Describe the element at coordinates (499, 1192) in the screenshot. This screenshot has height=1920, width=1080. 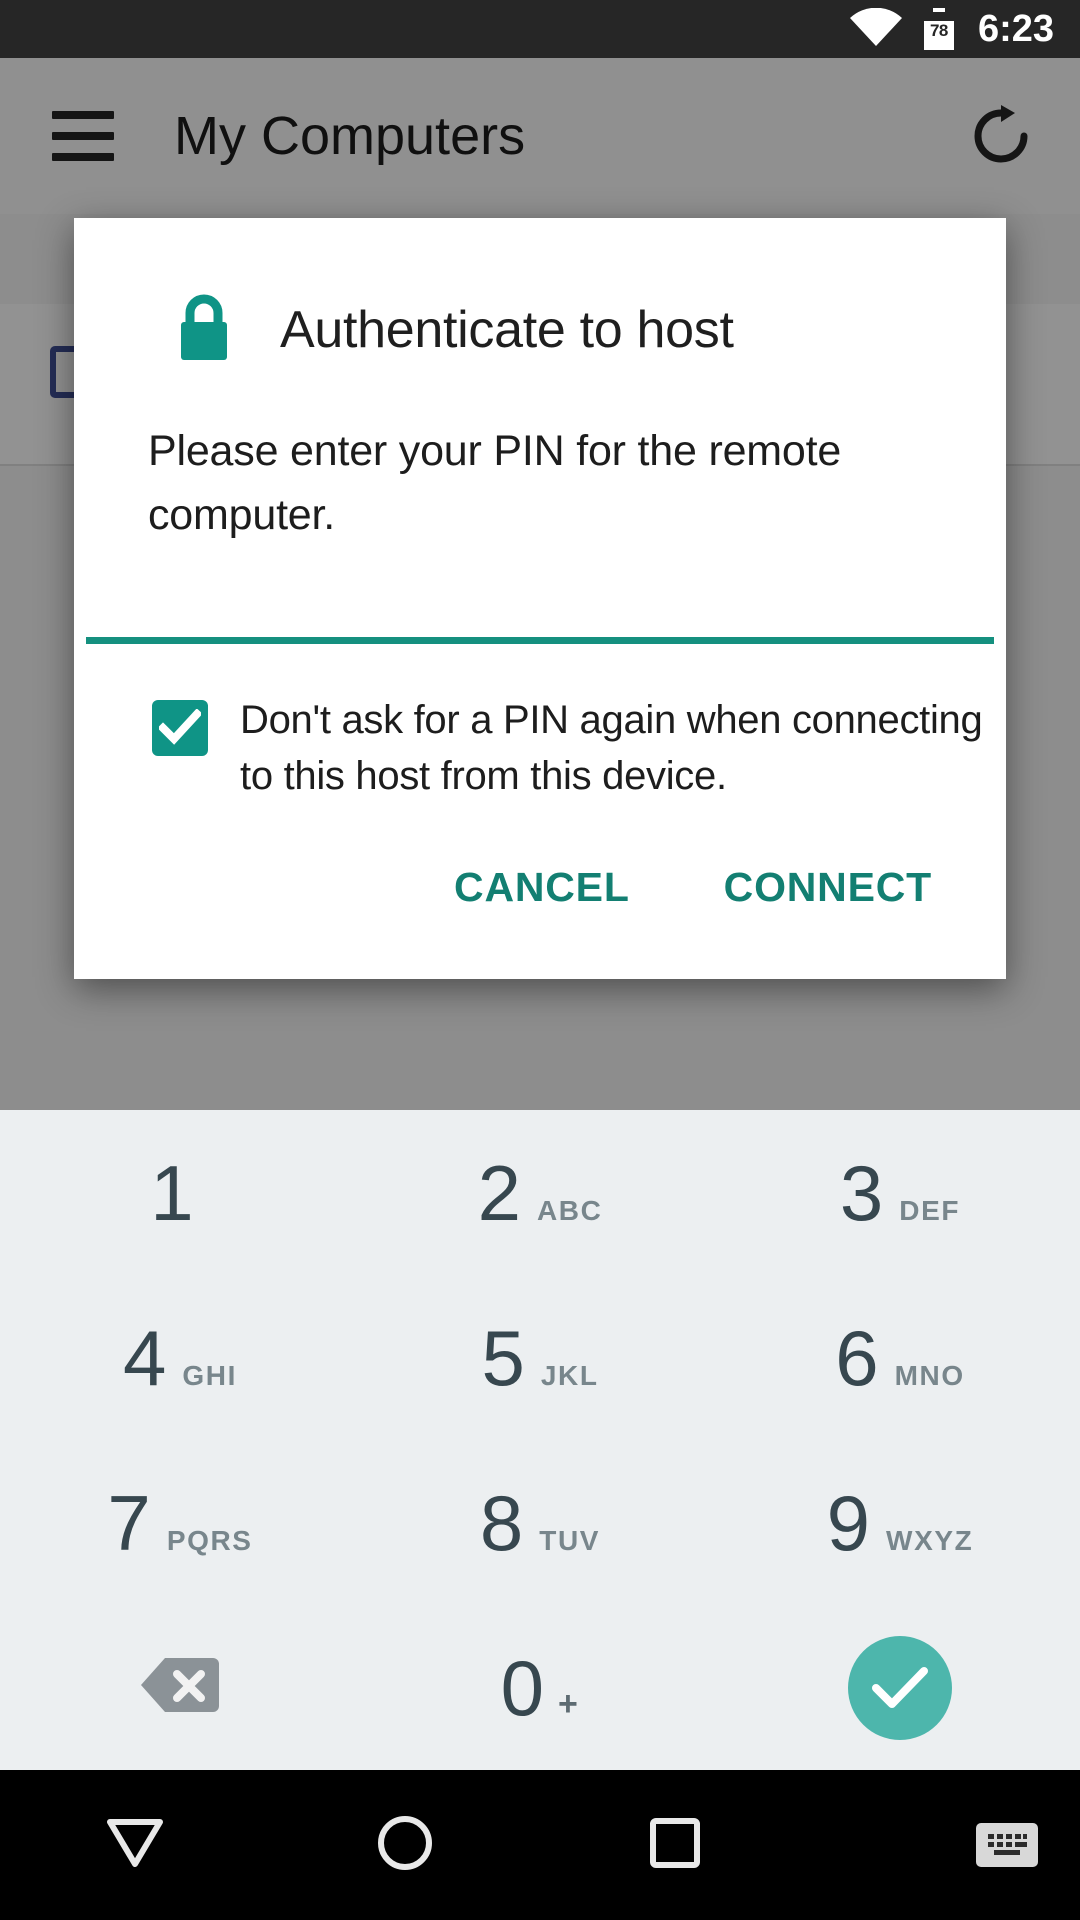
I see `key-digit: 2` at that location.